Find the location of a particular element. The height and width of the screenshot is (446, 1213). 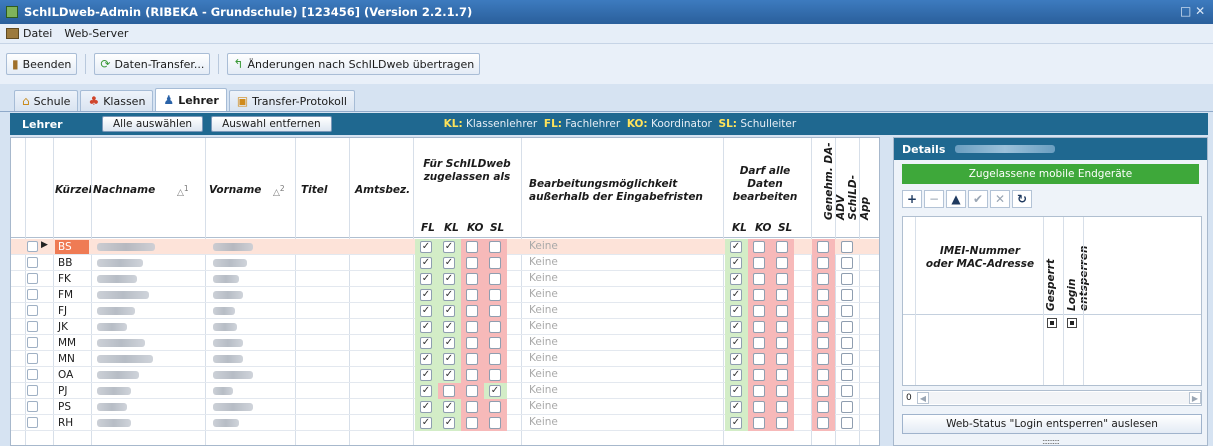

beenden-button: ▮ Beenden is located at coordinates (42, 64).